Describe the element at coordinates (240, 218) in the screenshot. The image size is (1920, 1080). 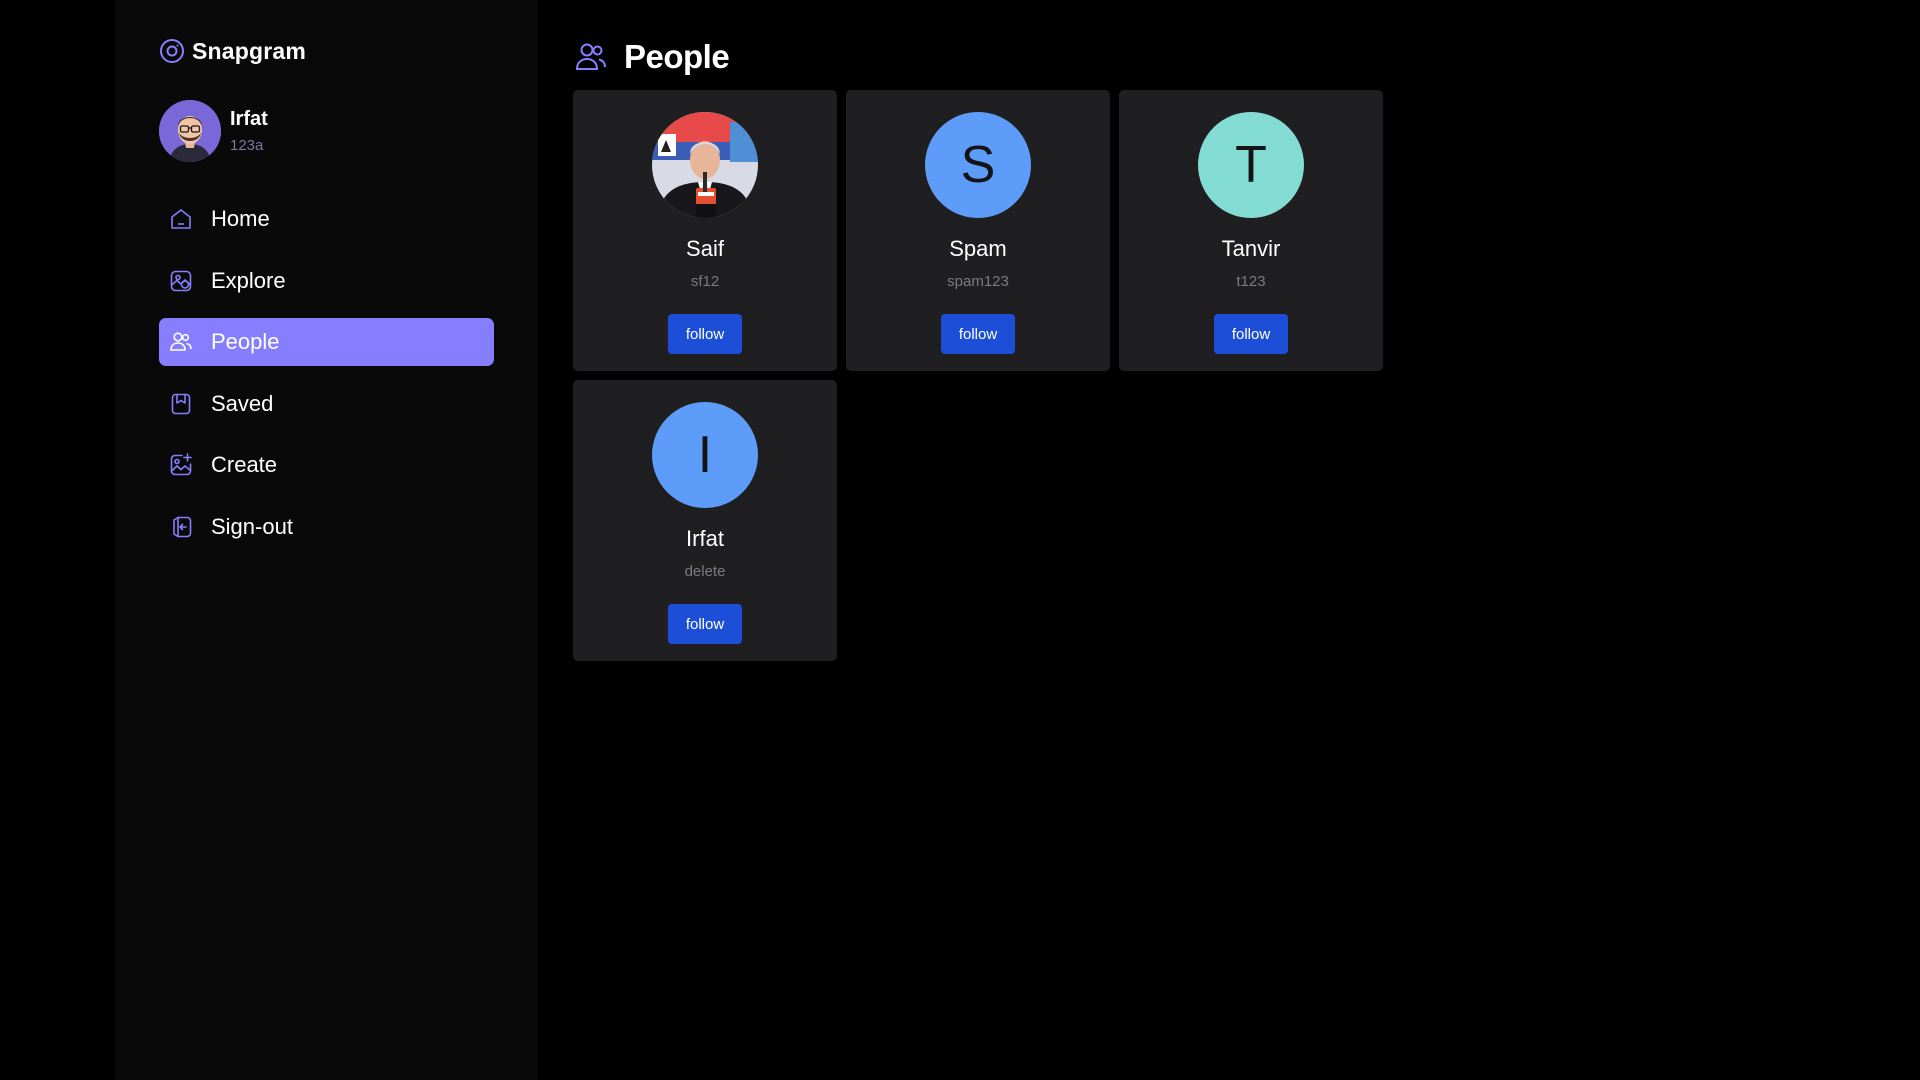
I see `sidebar-item-label: Home` at that location.